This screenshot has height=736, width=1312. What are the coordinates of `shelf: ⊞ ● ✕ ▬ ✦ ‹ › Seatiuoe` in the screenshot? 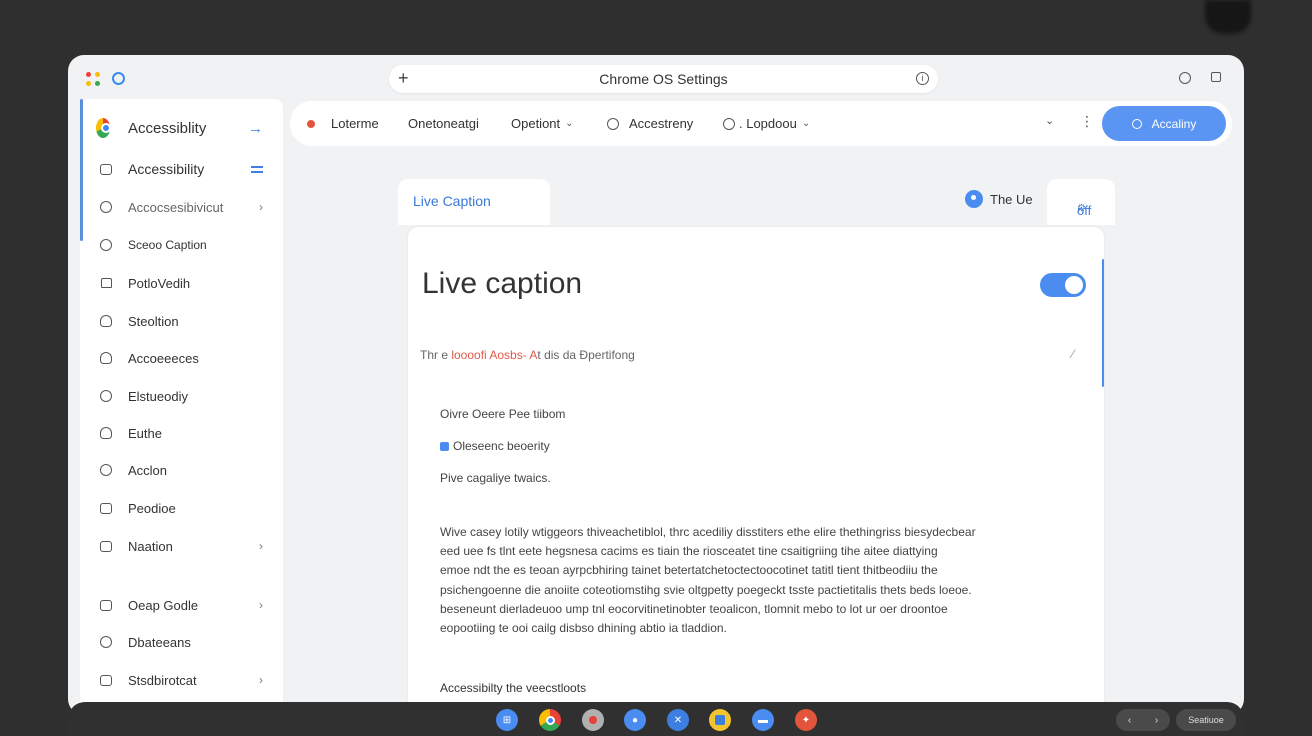 It's located at (656, 719).